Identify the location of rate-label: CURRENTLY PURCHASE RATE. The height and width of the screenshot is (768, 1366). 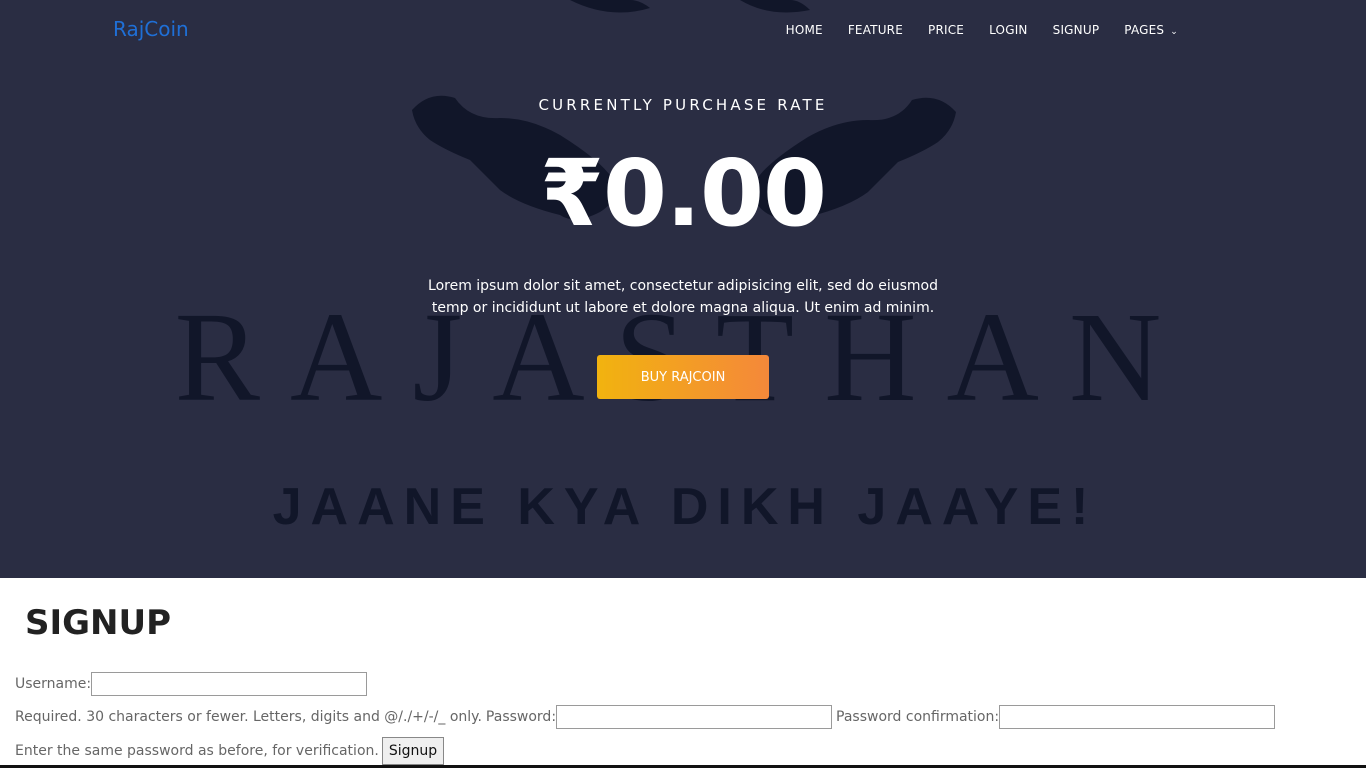
(683, 105).